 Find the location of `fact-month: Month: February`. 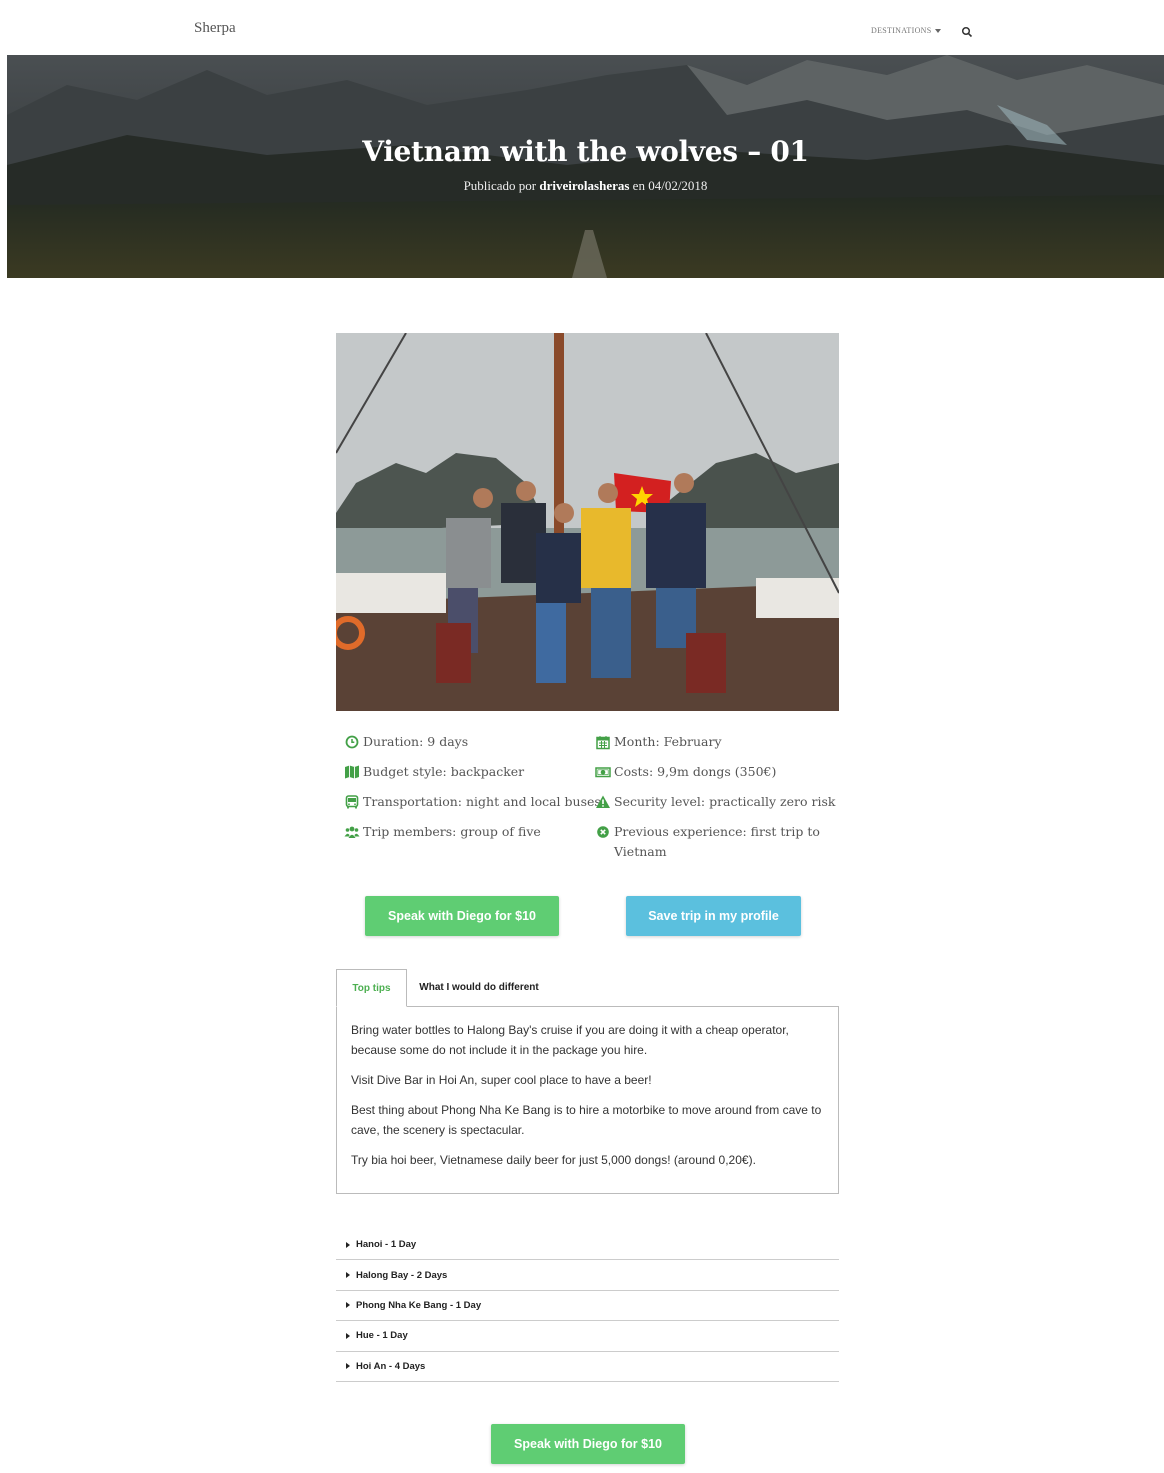

fact-month: Month: February is located at coordinates (658, 742).